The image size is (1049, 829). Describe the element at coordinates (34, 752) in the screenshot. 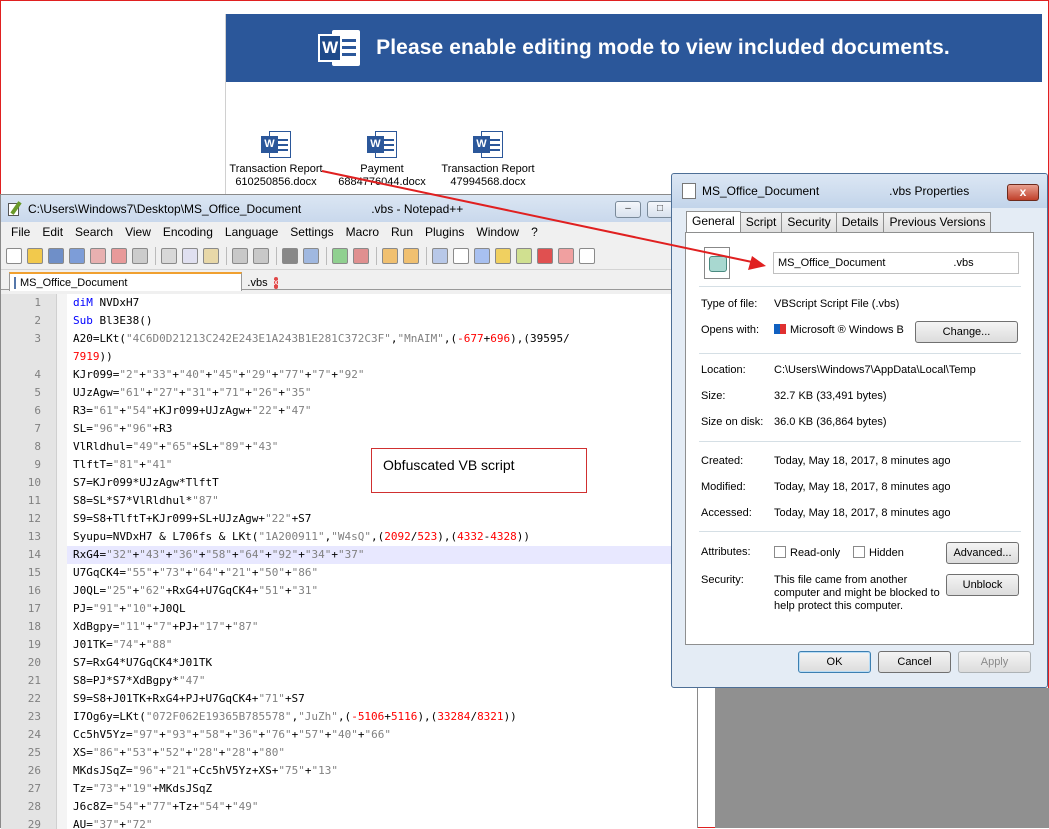

I see `line-number: 25` at that location.